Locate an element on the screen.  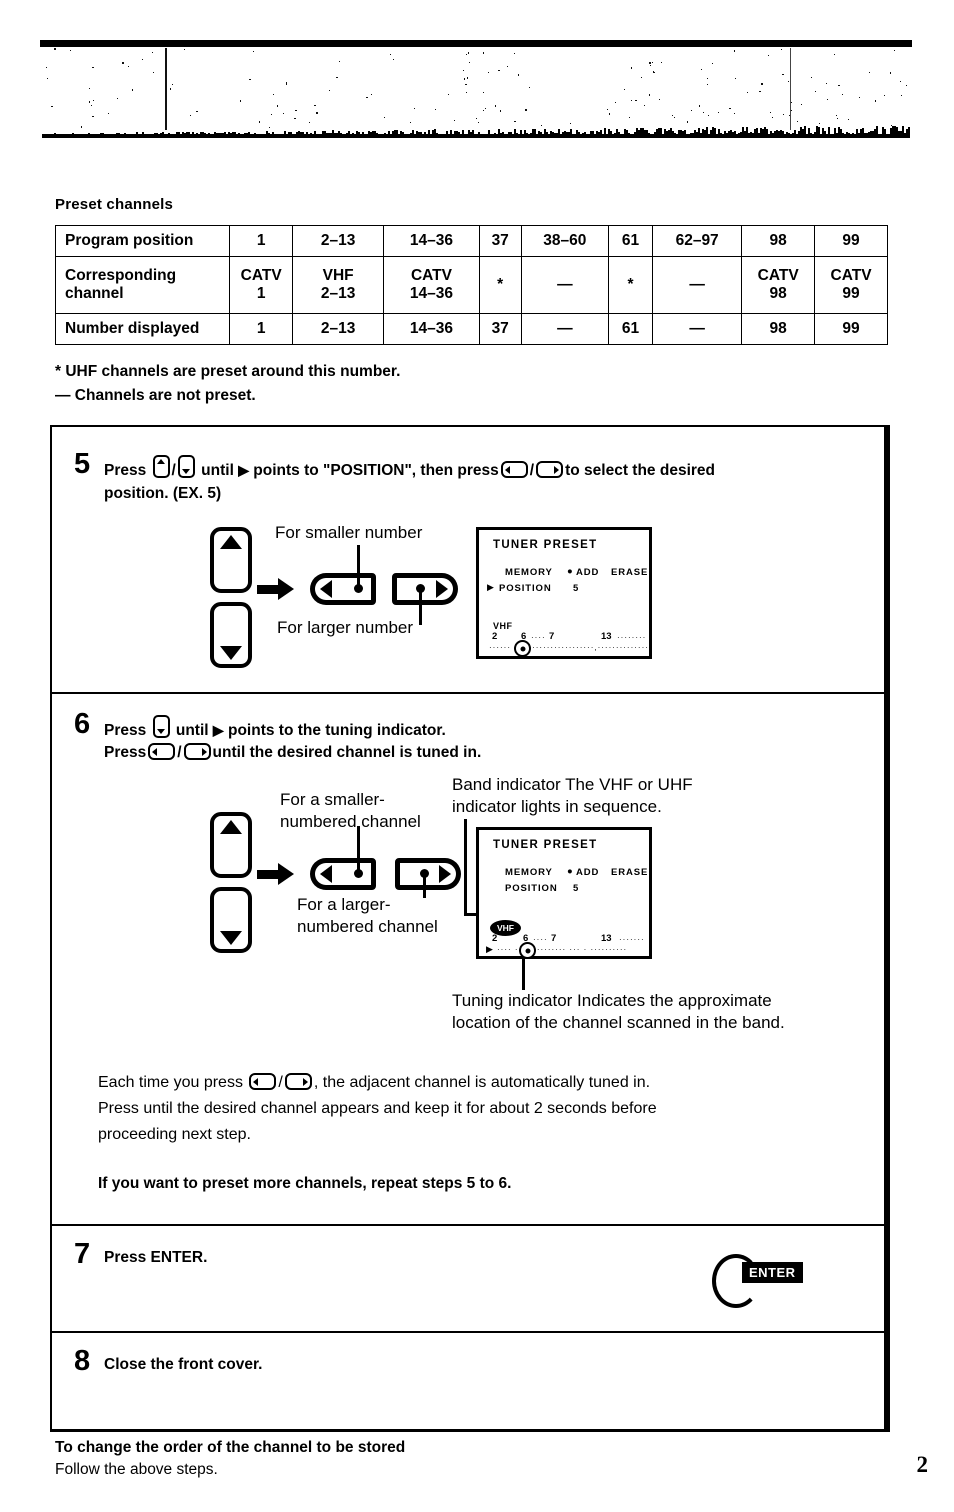
scan-artifact-vertical-line-right is located at coordinates (790, 89).